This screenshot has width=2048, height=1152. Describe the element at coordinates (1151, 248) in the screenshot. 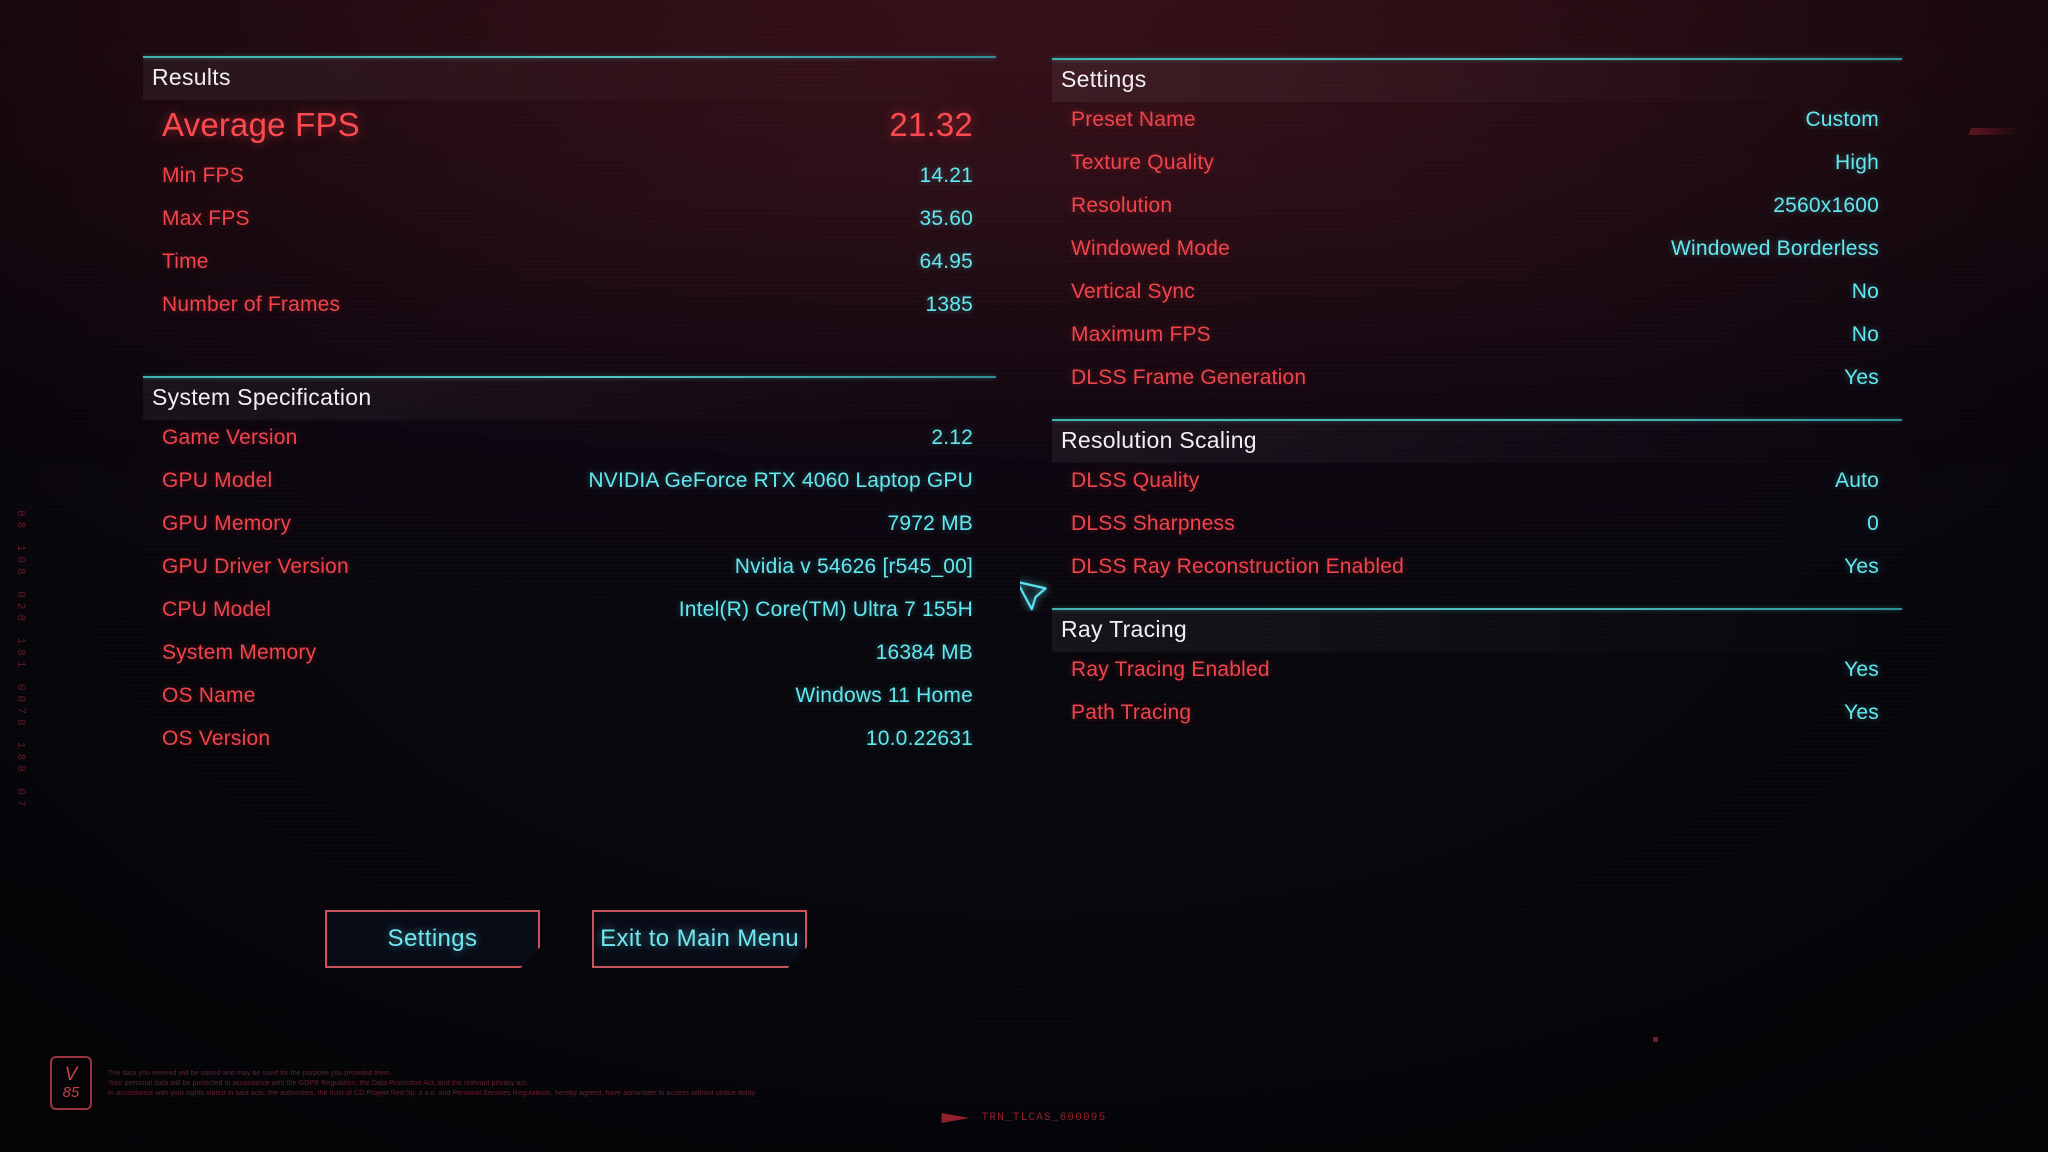

I see `row-label: Windowed Mode` at that location.